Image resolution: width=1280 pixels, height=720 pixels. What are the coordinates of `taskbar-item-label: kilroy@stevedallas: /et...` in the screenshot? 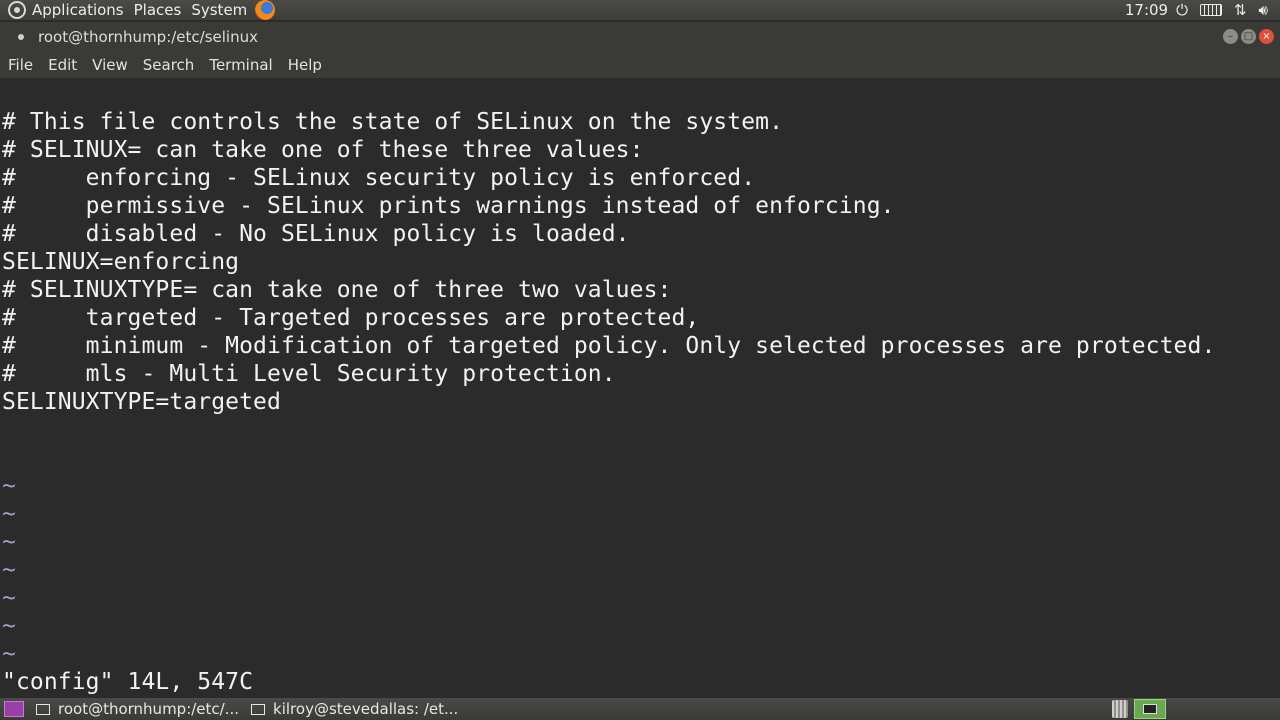 It's located at (366, 709).